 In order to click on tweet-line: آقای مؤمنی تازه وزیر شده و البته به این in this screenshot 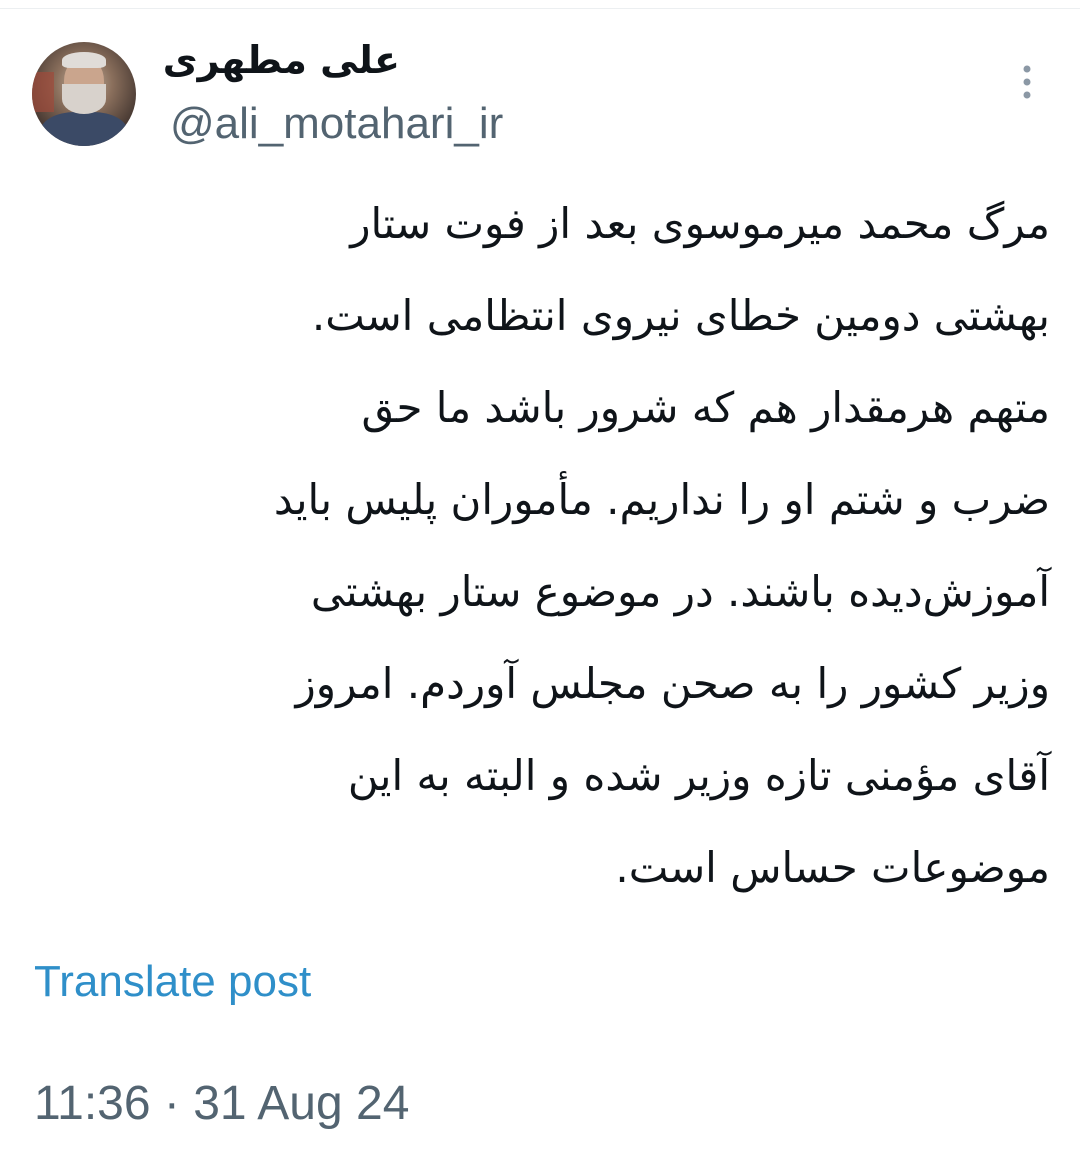, I will do `click(698, 775)`.